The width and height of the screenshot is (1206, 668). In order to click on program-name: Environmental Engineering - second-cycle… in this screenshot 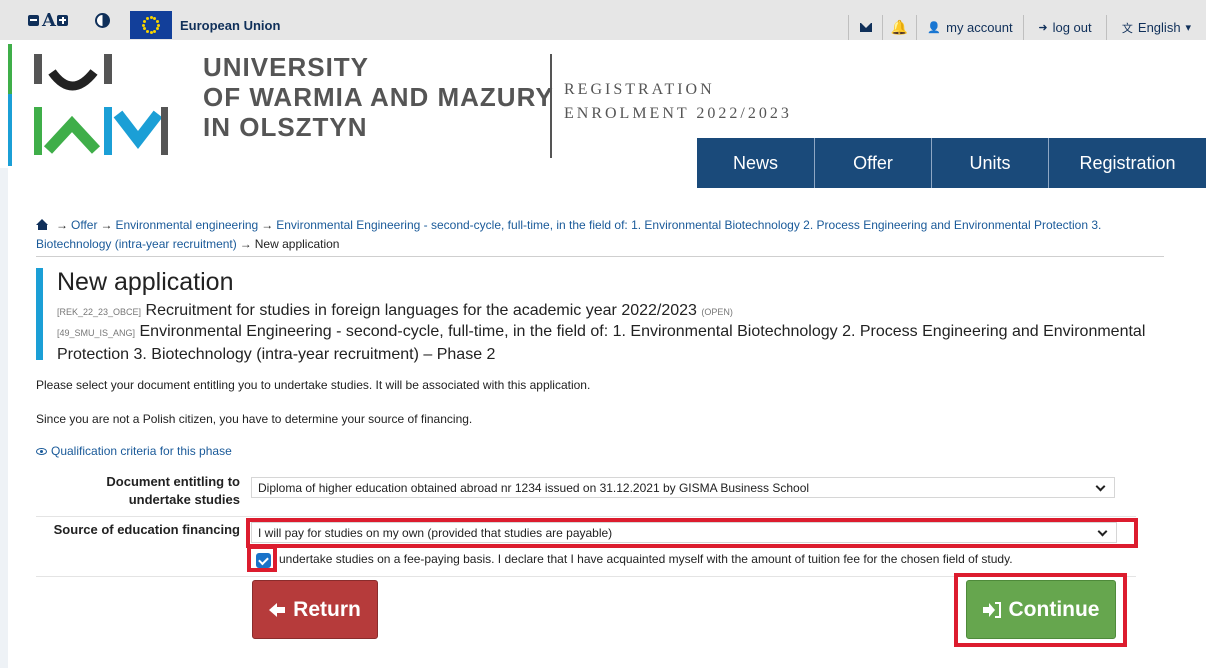, I will do `click(601, 343)`.